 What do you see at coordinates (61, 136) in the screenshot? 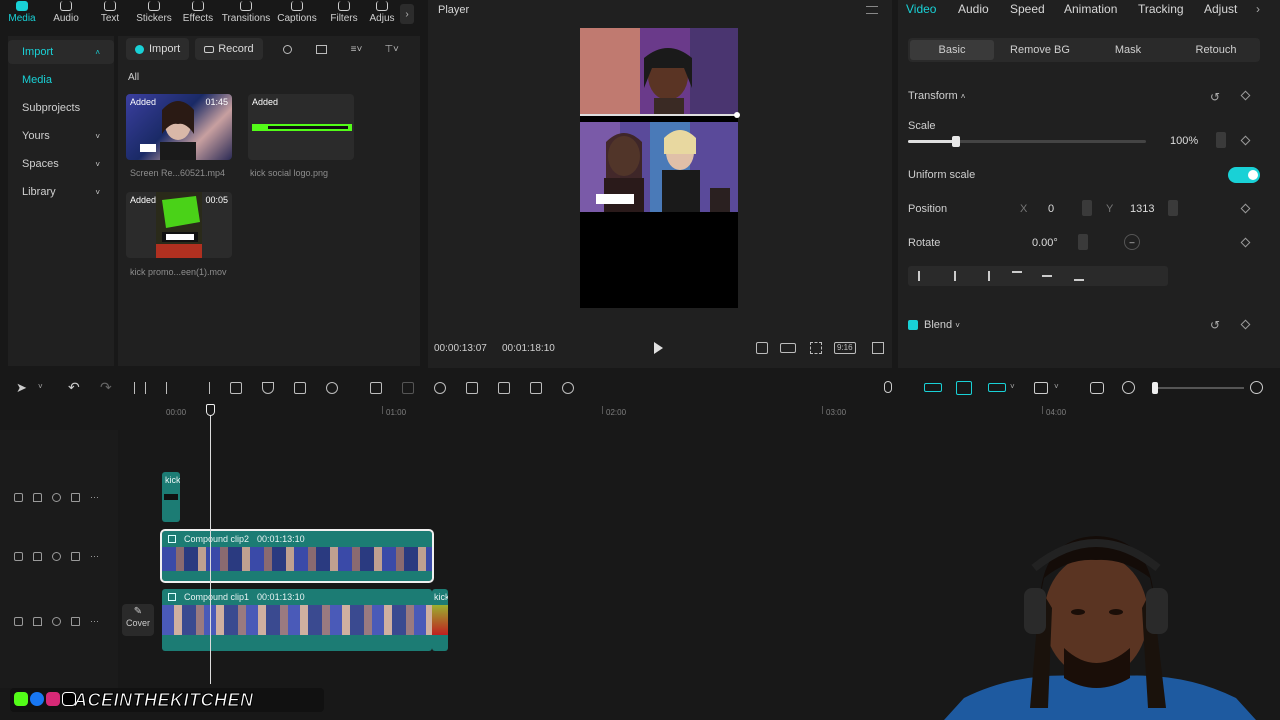
I see `sidebar-item-yours: Yours ˅` at bounding box center [61, 136].